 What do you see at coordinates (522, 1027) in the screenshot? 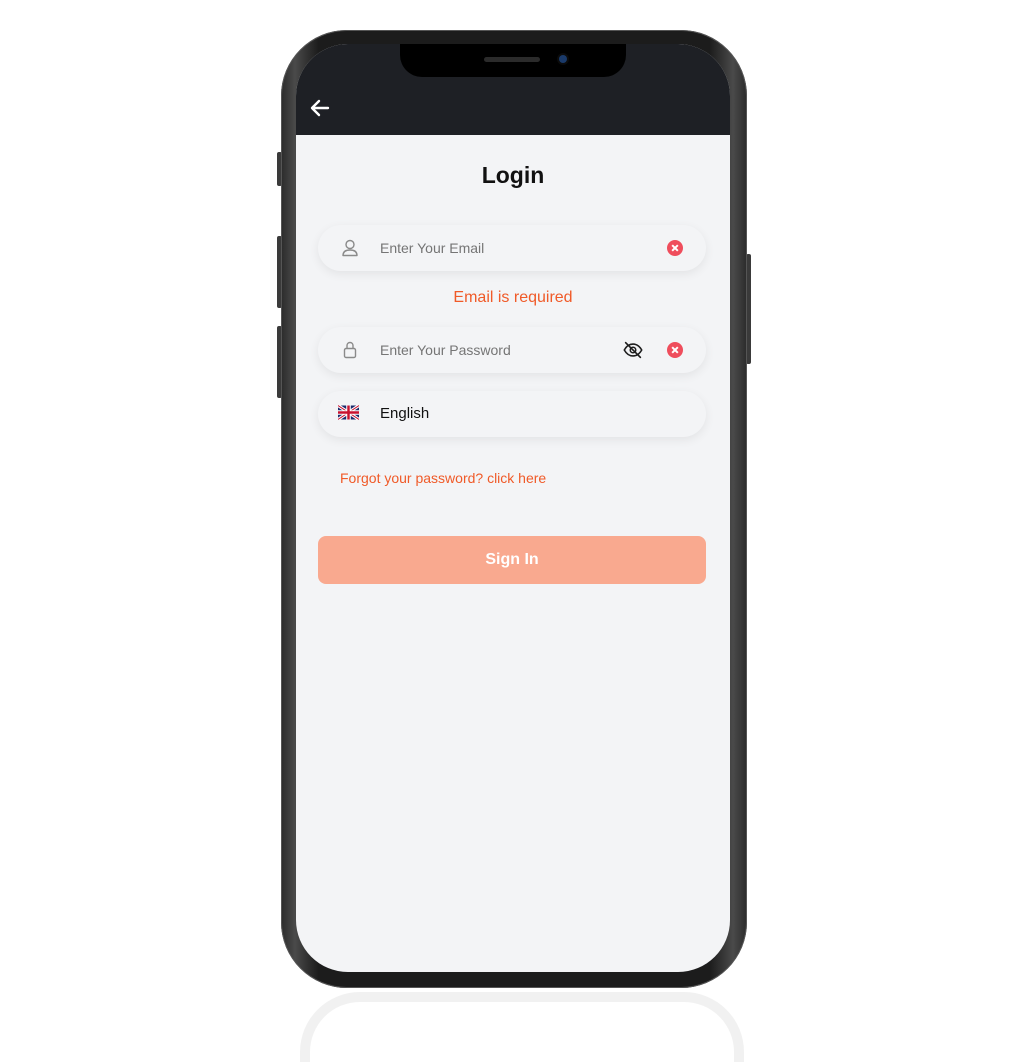
I see `phone-reflection` at bounding box center [522, 1027].